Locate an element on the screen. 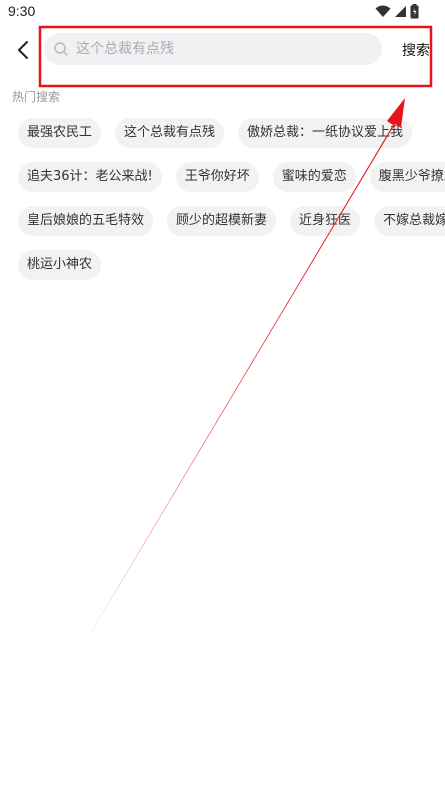  signal-icon is located at coordinates (400, 11).